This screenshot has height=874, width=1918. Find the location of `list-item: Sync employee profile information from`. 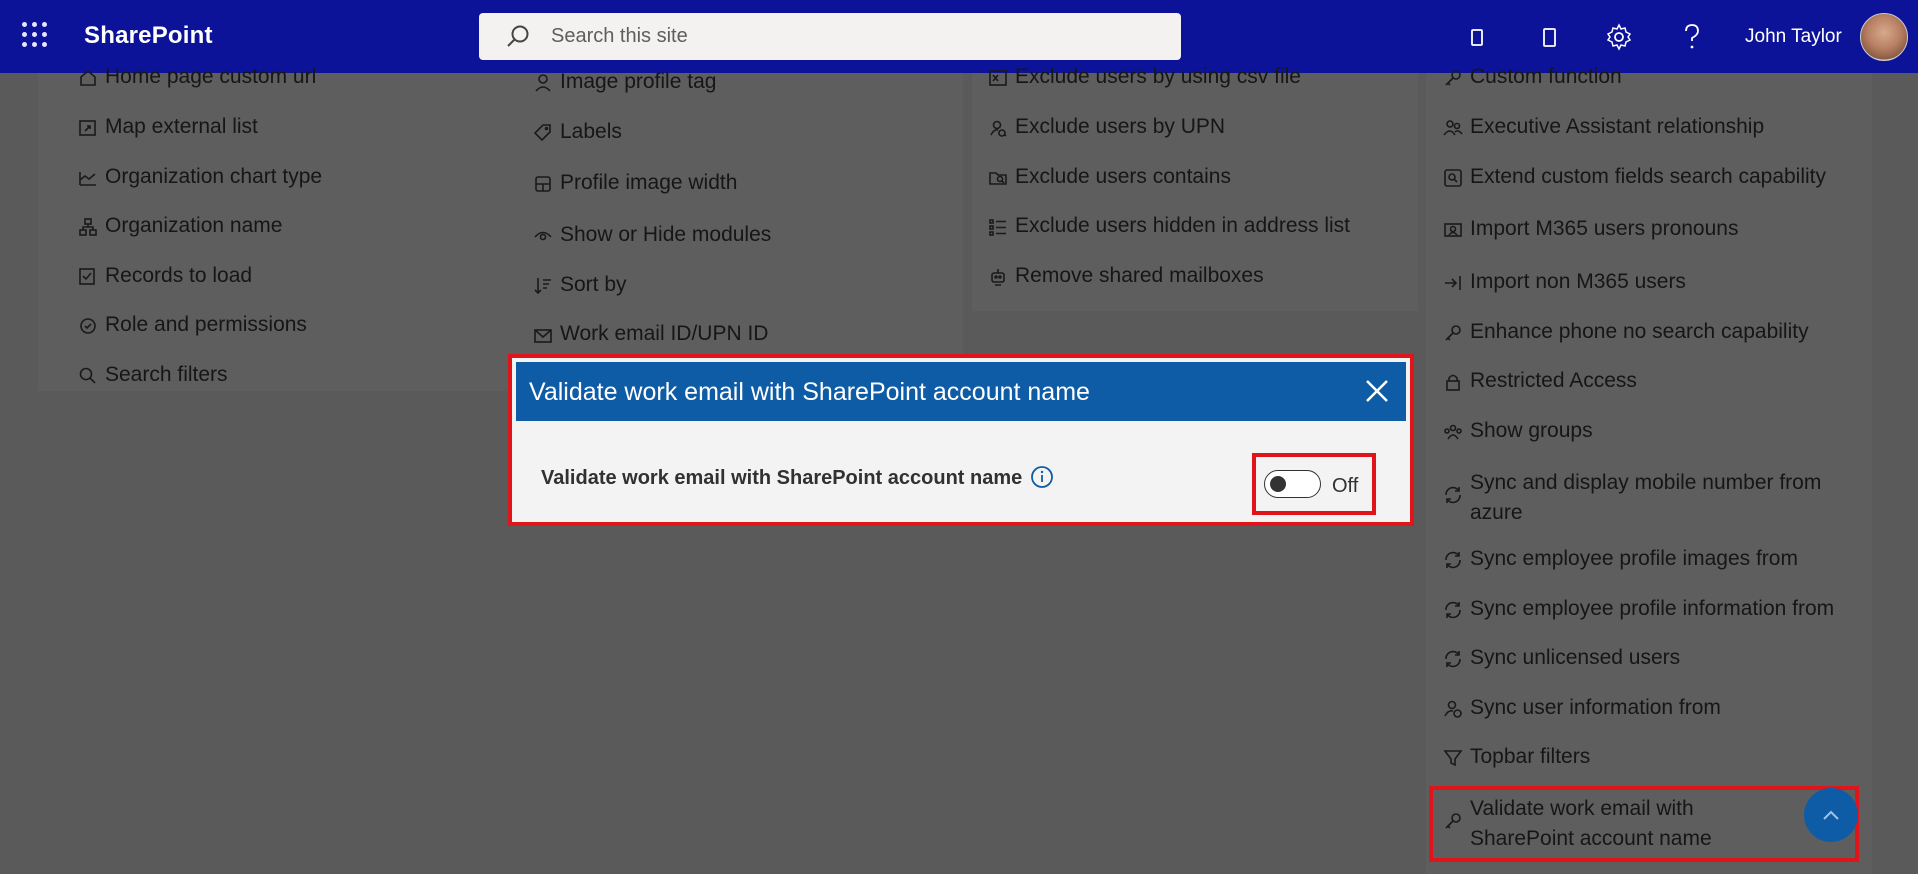

list-item: Sync employee profile information from is located at coordinates (1637, 610).